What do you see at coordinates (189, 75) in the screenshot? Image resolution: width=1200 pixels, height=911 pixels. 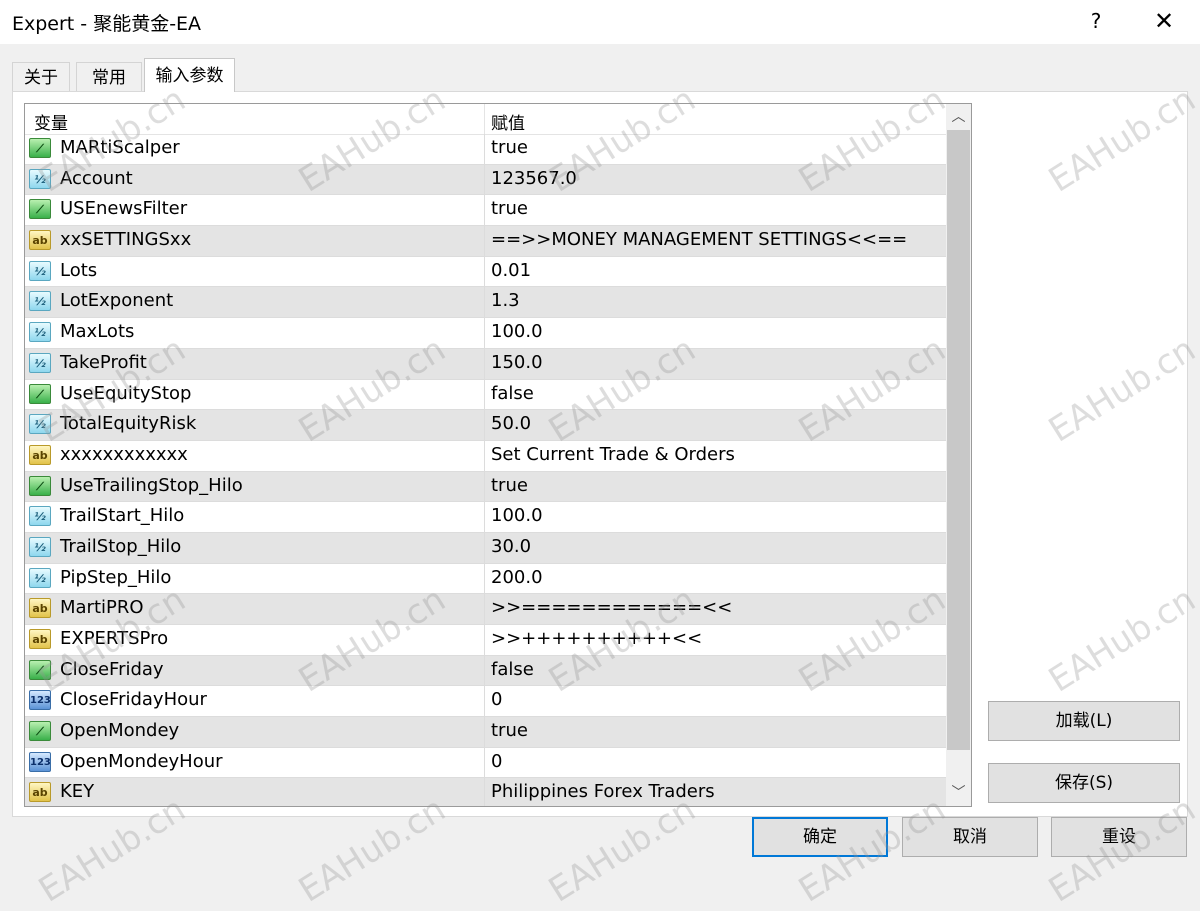 I see `tab-inputs: 输入参数` at bounding box center [189, 75].